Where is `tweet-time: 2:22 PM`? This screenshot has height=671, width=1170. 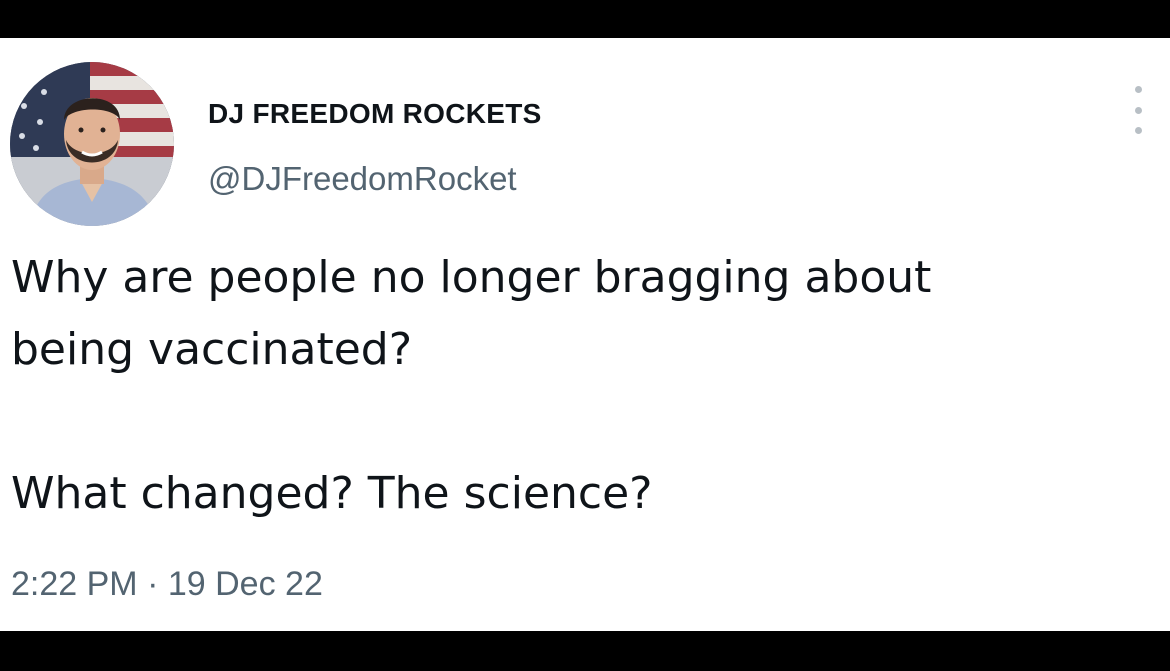
tweet-time: 2:22 PM is located at coordinates (74, 584).